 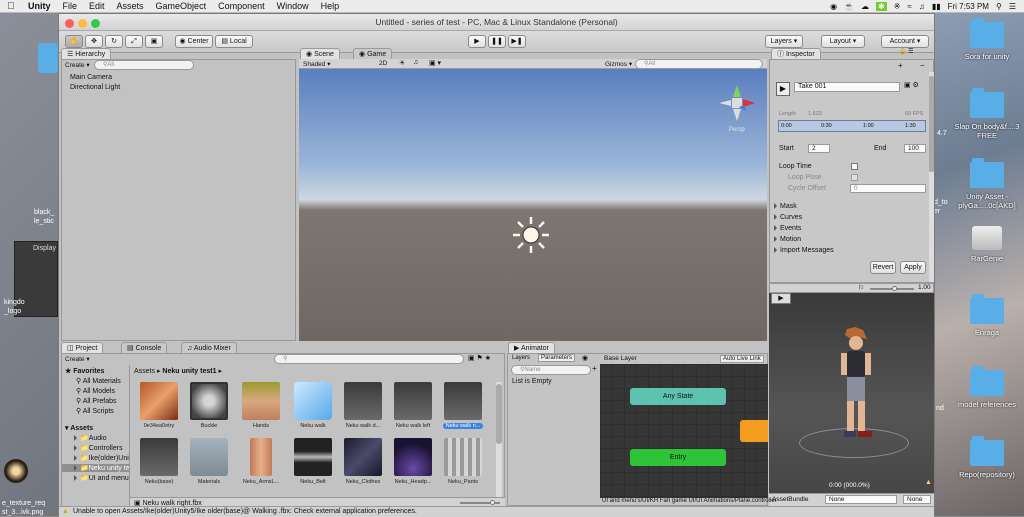 What do you see at coordinates (784, 41) in the screenshot?
I see `layers-dropdown: Layers ▾` at bounding box center [784, 41].